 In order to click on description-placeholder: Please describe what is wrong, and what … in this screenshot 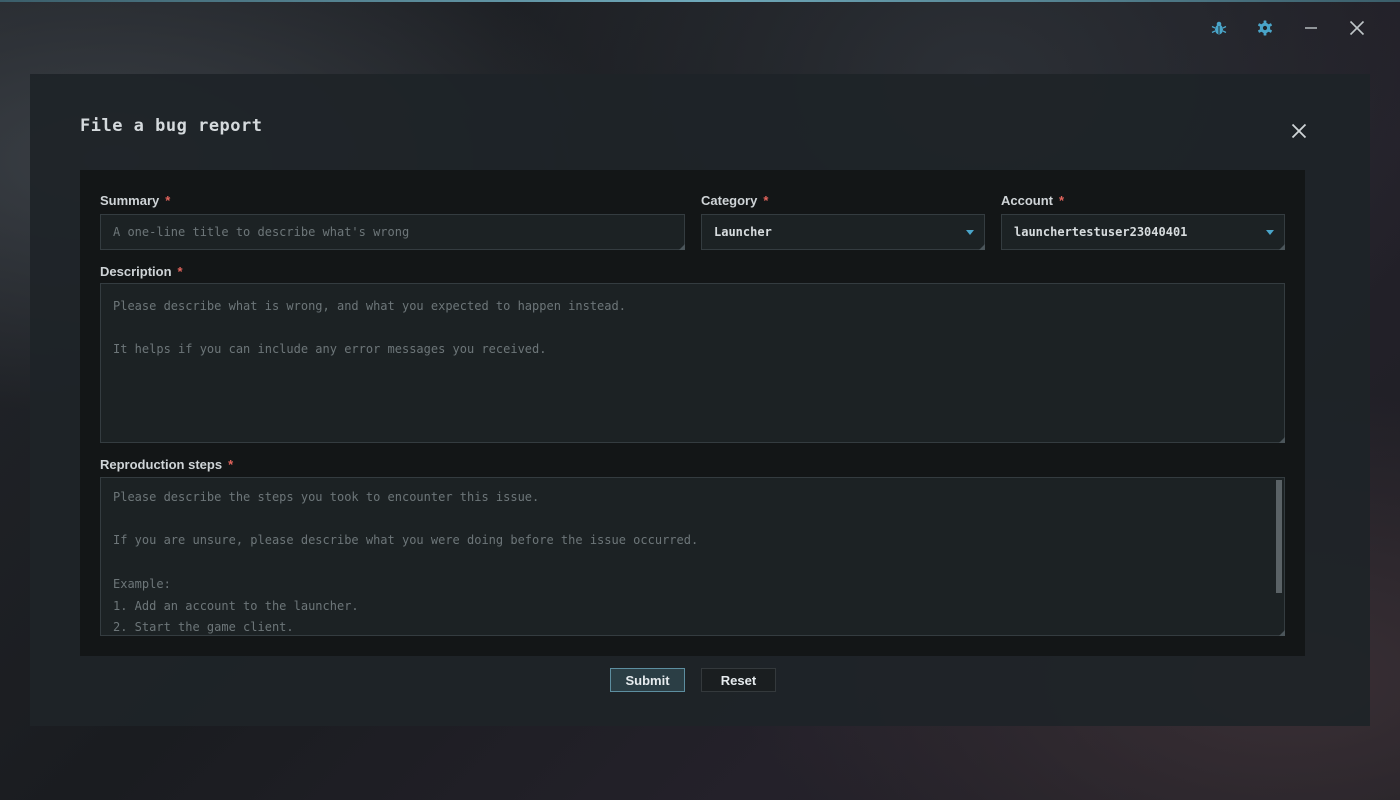, I will do `click(369, 328)`.